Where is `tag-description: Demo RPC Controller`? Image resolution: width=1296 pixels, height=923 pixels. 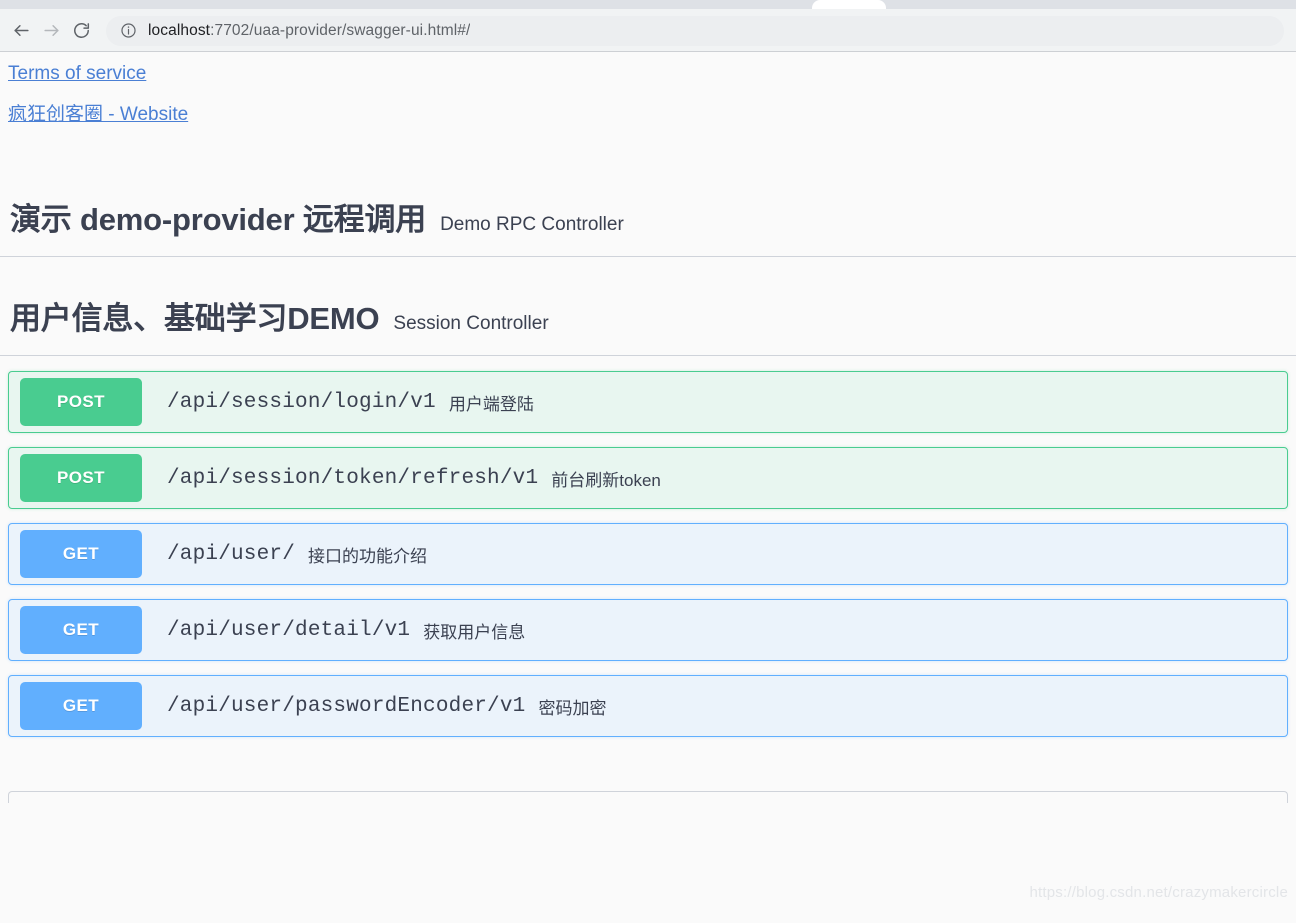 tag-description: Demo RPC Controller is located at coordinates (532, 224).